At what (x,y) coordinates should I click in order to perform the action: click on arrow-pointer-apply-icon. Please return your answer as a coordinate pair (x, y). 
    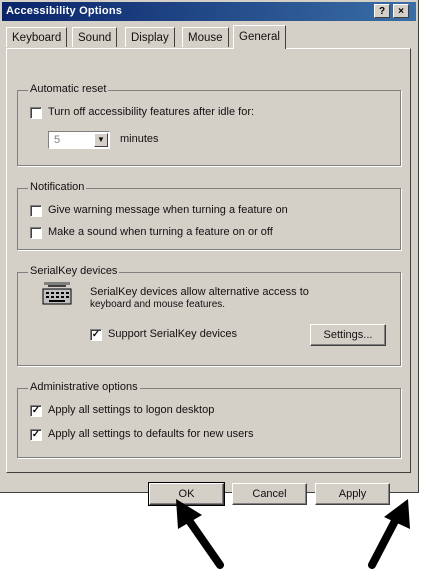
    Looking at the image, I should click on (389, 534).